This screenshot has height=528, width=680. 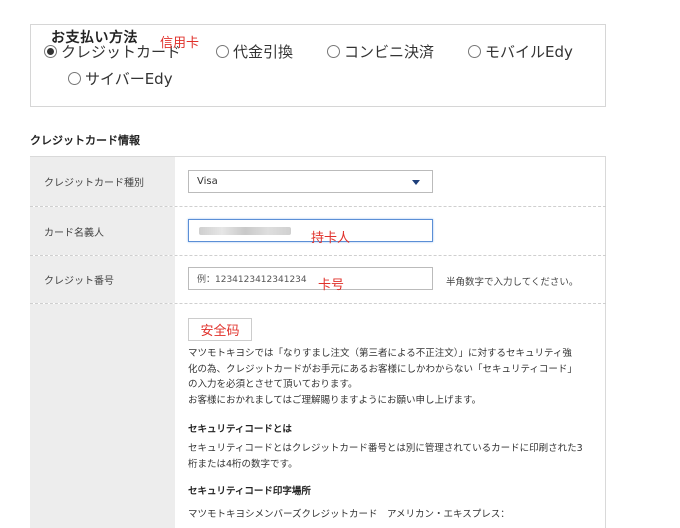 I want to click on holder-annotation: 持卡人, so click(x=331, y=238).